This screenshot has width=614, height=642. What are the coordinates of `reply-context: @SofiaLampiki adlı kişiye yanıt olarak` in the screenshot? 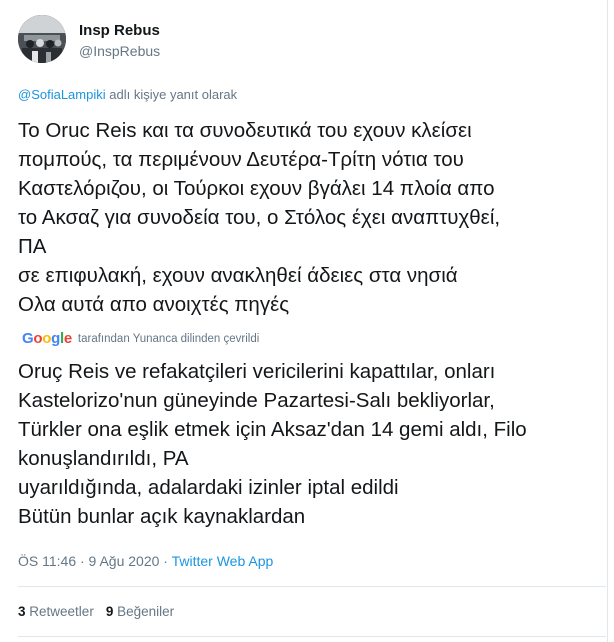 It's located at (127, 94).